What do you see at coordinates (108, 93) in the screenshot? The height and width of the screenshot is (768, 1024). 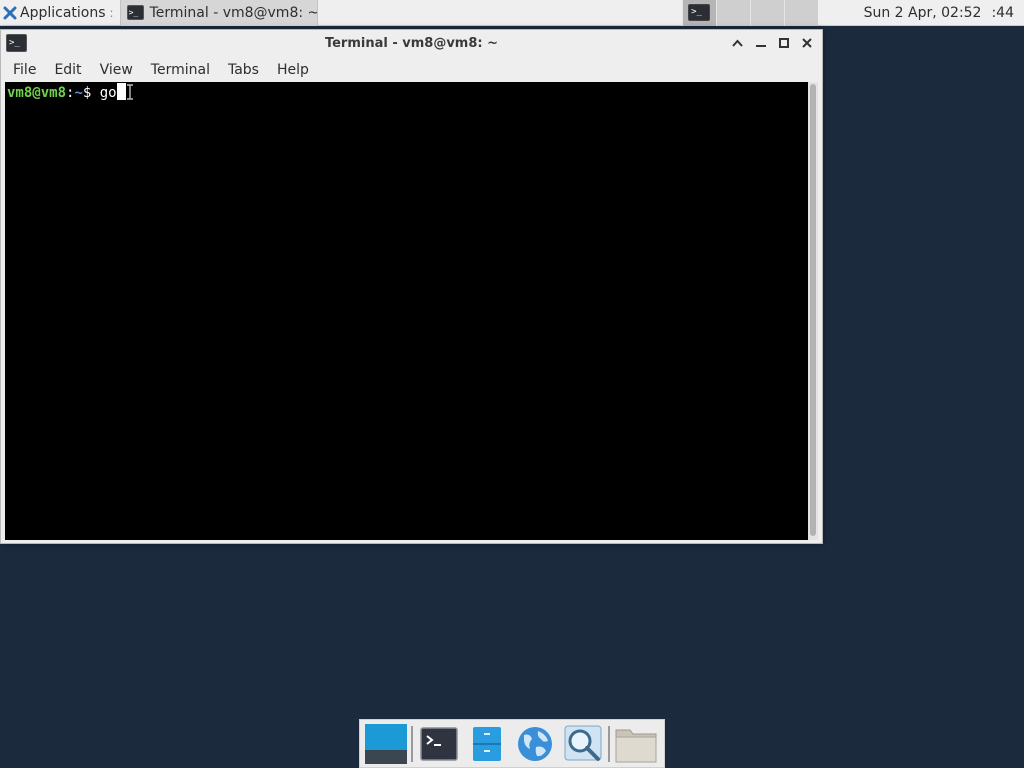 I see `command-text: go` at bounding box center [108, 93].